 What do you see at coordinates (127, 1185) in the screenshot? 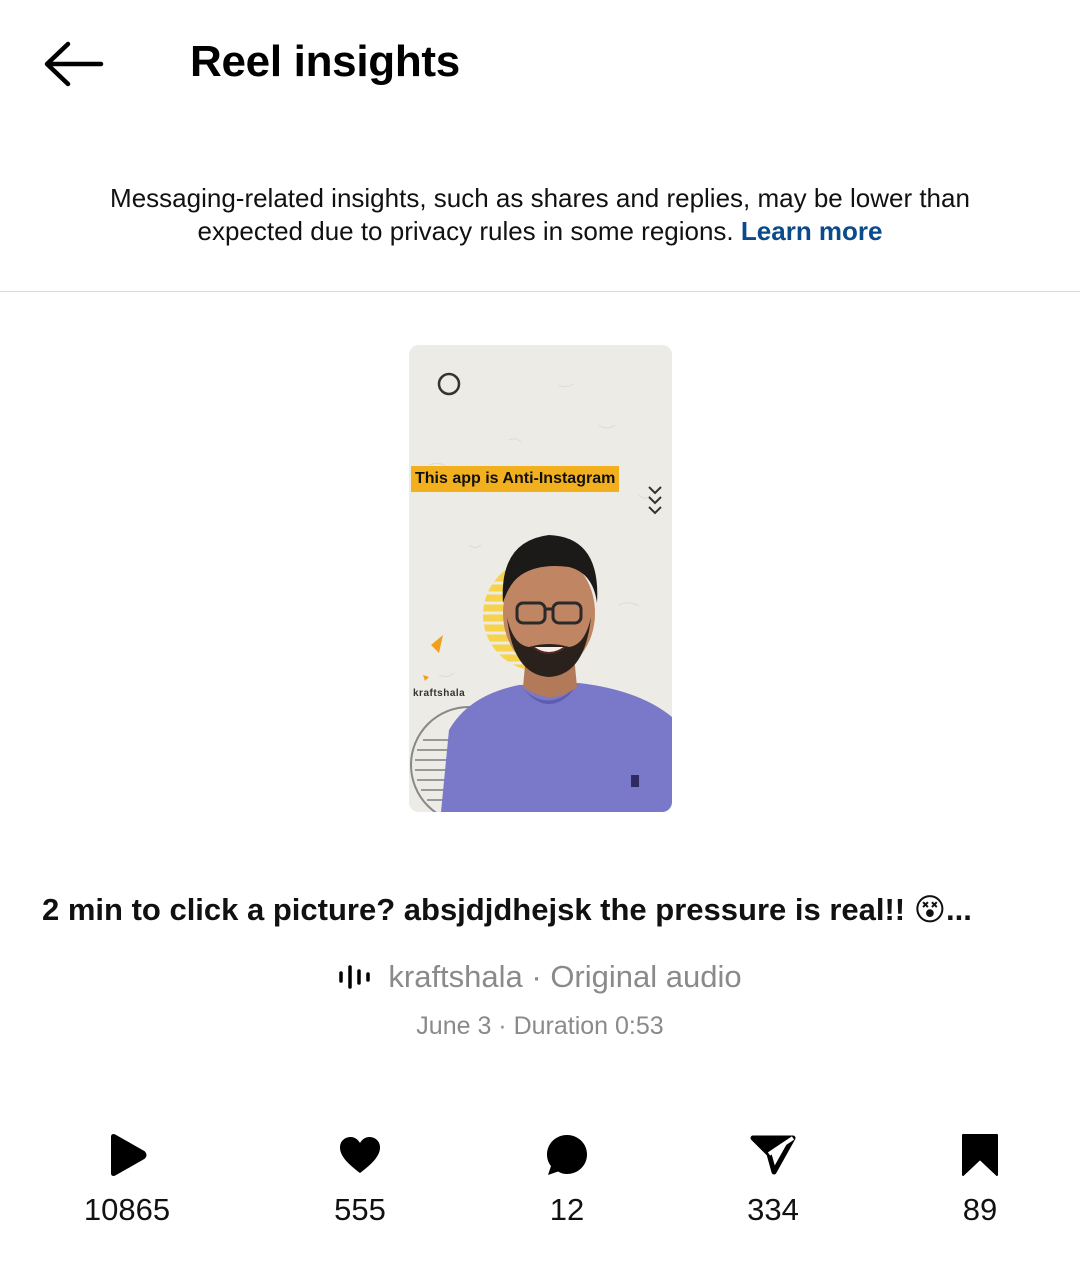
I see `stat-plays: 10865` at bounding box center [127, 1185].